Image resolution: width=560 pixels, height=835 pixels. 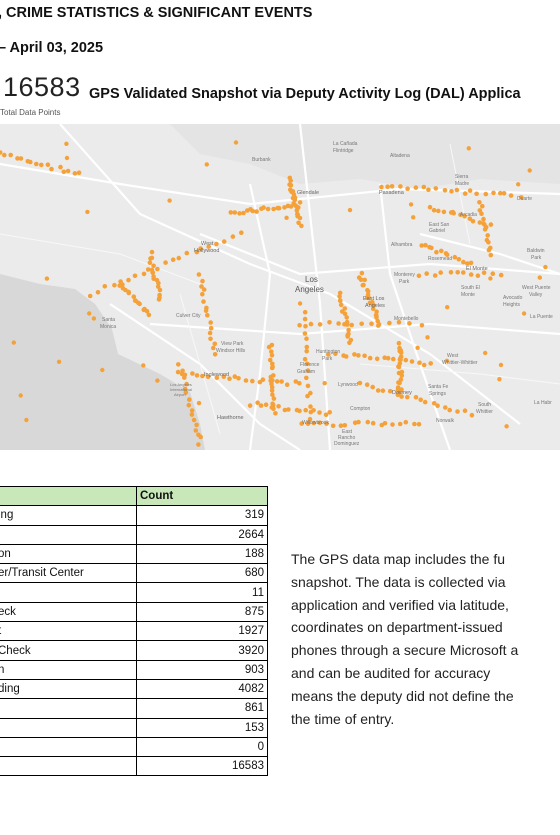 I want to click on table-row: 861, so click(x=134, y=708).